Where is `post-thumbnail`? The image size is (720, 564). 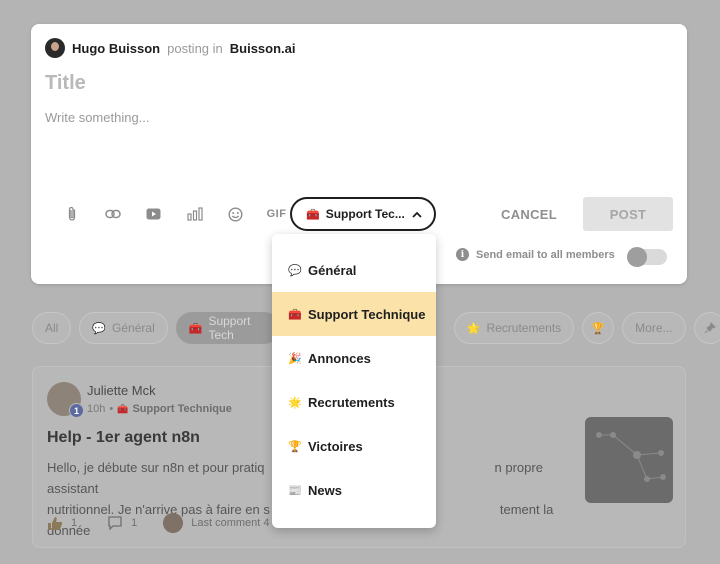 post-thumbnail is located at coordinates (629, 460).